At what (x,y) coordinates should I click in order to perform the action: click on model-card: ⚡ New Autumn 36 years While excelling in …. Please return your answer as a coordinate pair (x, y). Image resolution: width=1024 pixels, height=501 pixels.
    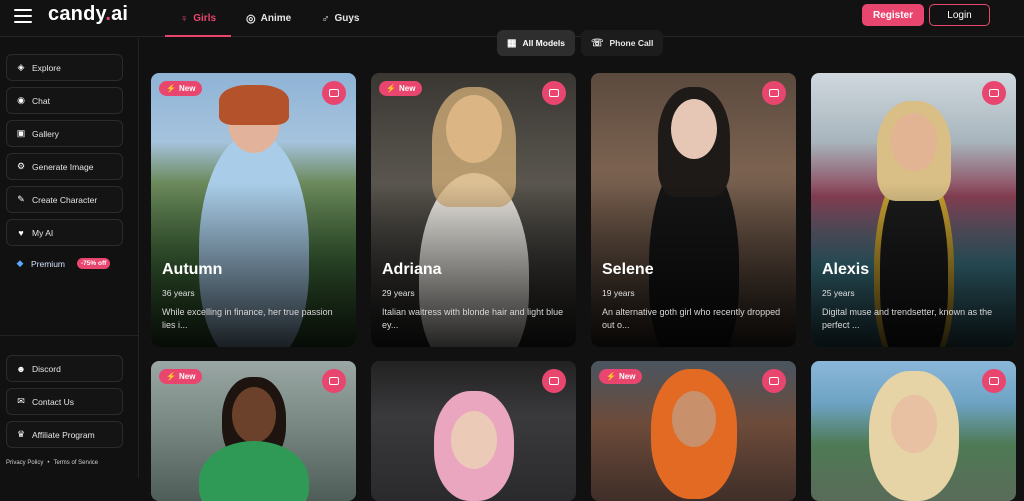
    Looking at the image, I should click on (253, 210).